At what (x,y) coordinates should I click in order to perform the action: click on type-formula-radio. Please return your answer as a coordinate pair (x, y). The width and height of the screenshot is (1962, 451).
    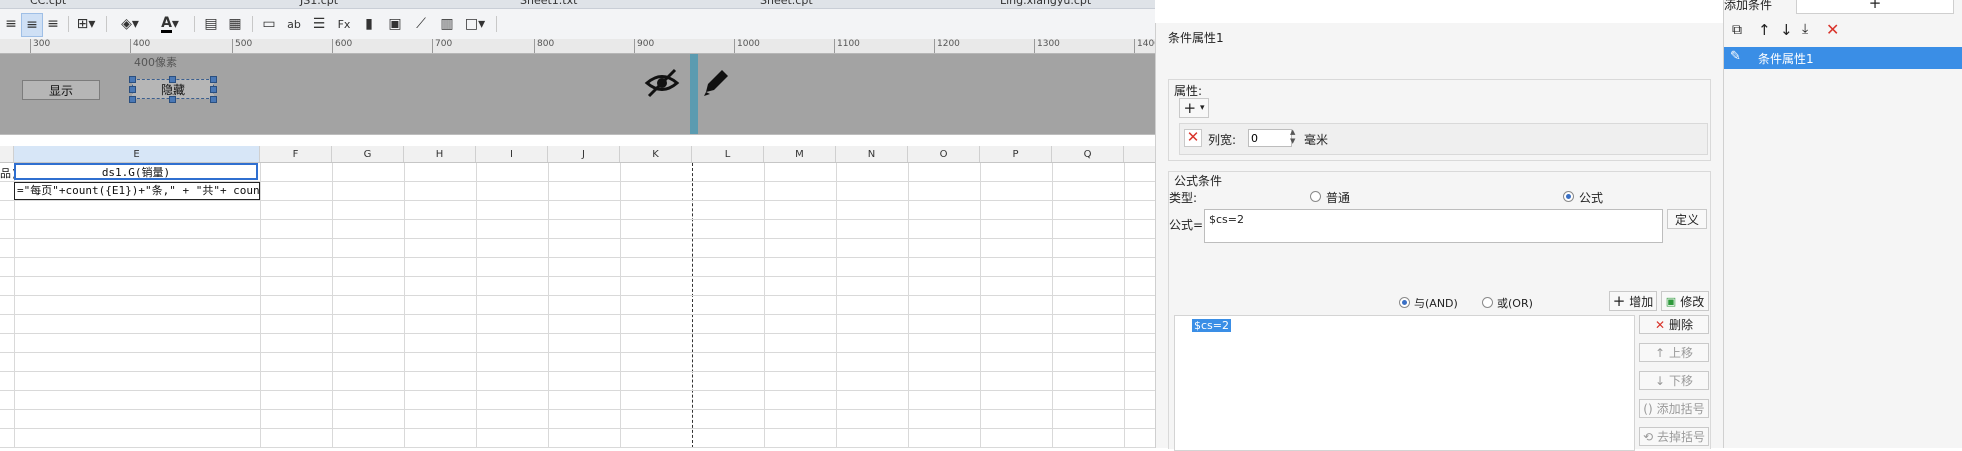
    Looking at the image, I should click on (1568, 196).